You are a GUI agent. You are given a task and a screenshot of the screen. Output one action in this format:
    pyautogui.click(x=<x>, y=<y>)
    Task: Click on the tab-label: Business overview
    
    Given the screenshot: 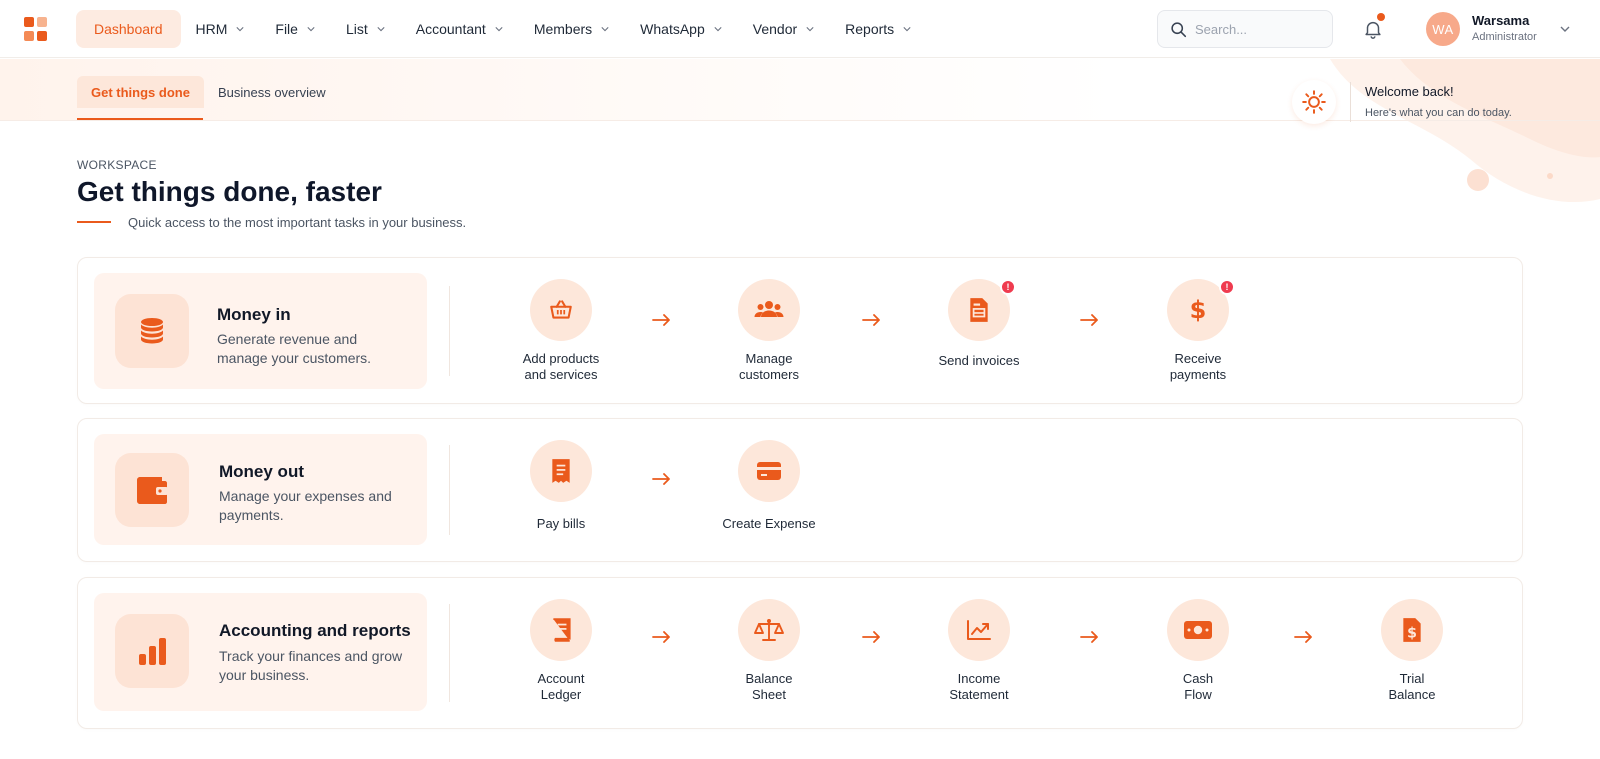 What is the action you would take?
    pyautogui.click(x=271, y=92)
    